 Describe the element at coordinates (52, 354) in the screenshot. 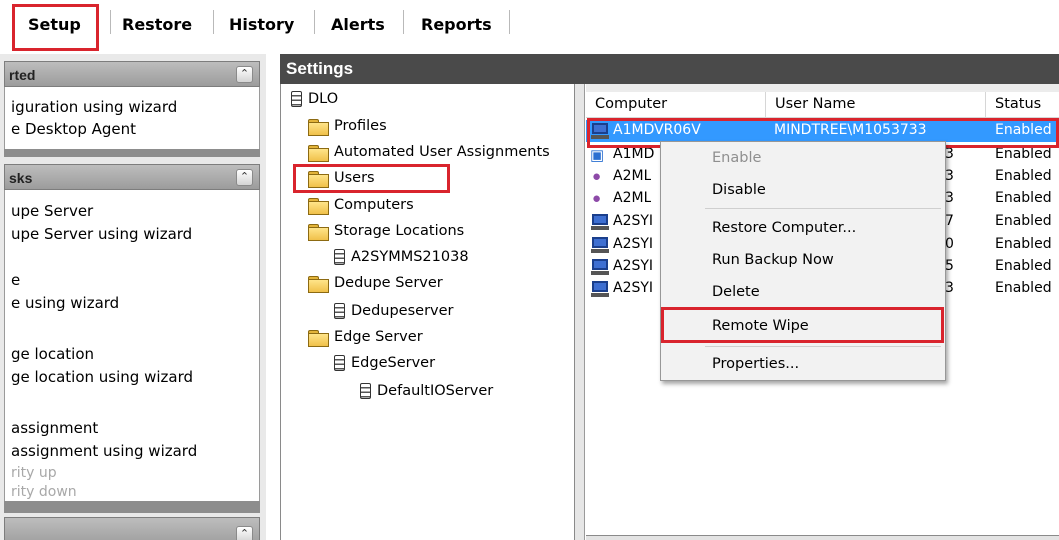

I see `task-link: ge location` at that location.